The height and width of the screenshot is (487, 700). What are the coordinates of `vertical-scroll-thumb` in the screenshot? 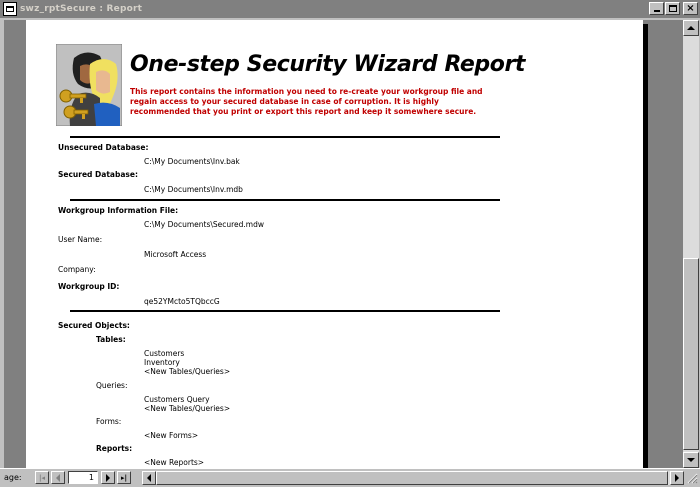 It's located at (691, 354).